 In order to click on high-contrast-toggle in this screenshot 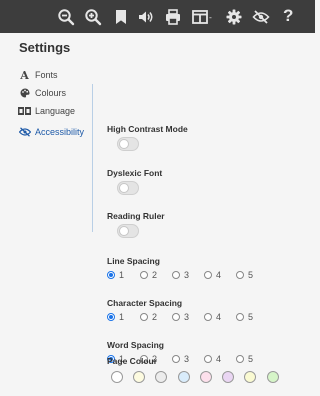, I will do `click(128, 144)`.